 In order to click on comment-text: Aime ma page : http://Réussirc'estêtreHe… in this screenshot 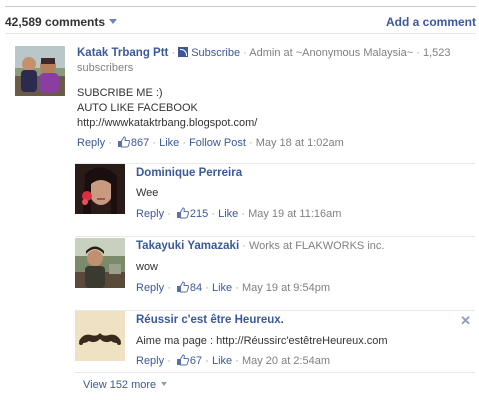, I will do `click(262, 341)`.